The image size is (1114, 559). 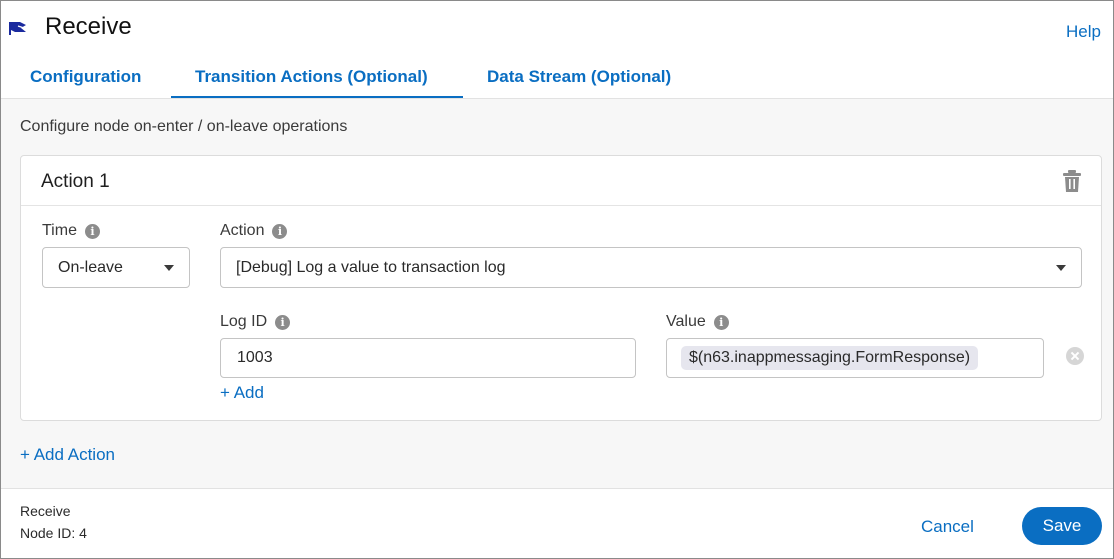 What do you see at coordinates (557, 523) in the screenshot?
I see `dialog-footer: Receive Node ID: 4 Cancel Save` at bounding box center [557, 523].